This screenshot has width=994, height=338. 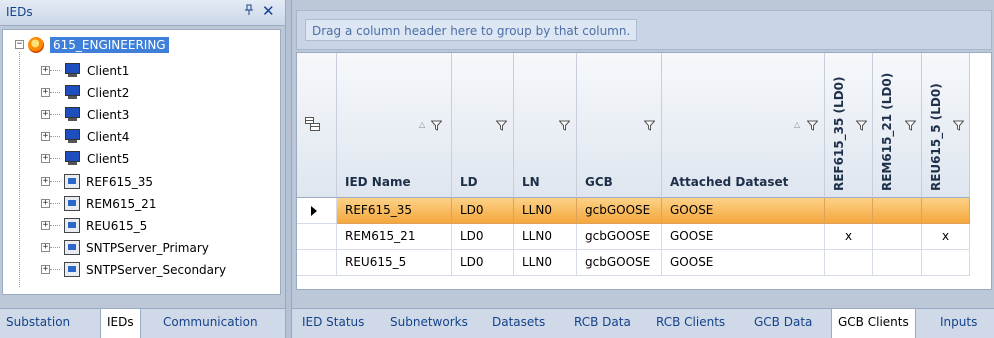 I want to click on tree-node-client3: + Client3, so click(x=85, y=114).